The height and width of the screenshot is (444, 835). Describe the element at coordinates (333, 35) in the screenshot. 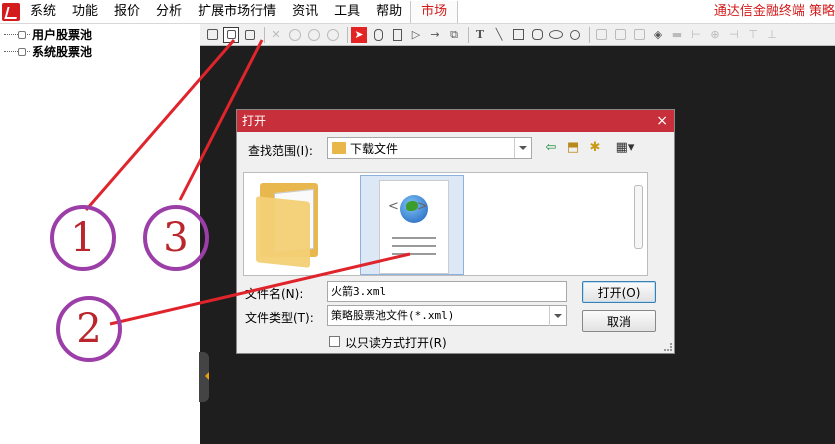

I see `stop-icon` at that location.